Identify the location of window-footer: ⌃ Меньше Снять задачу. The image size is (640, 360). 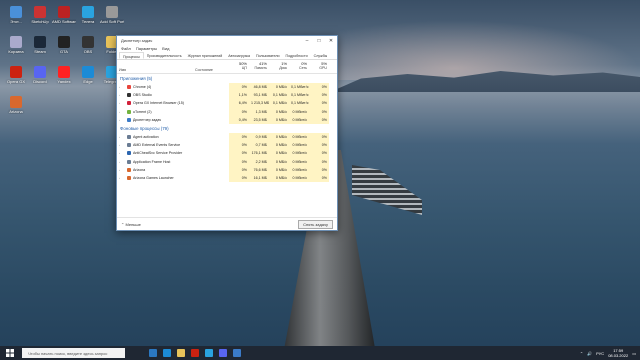
(227, 223).